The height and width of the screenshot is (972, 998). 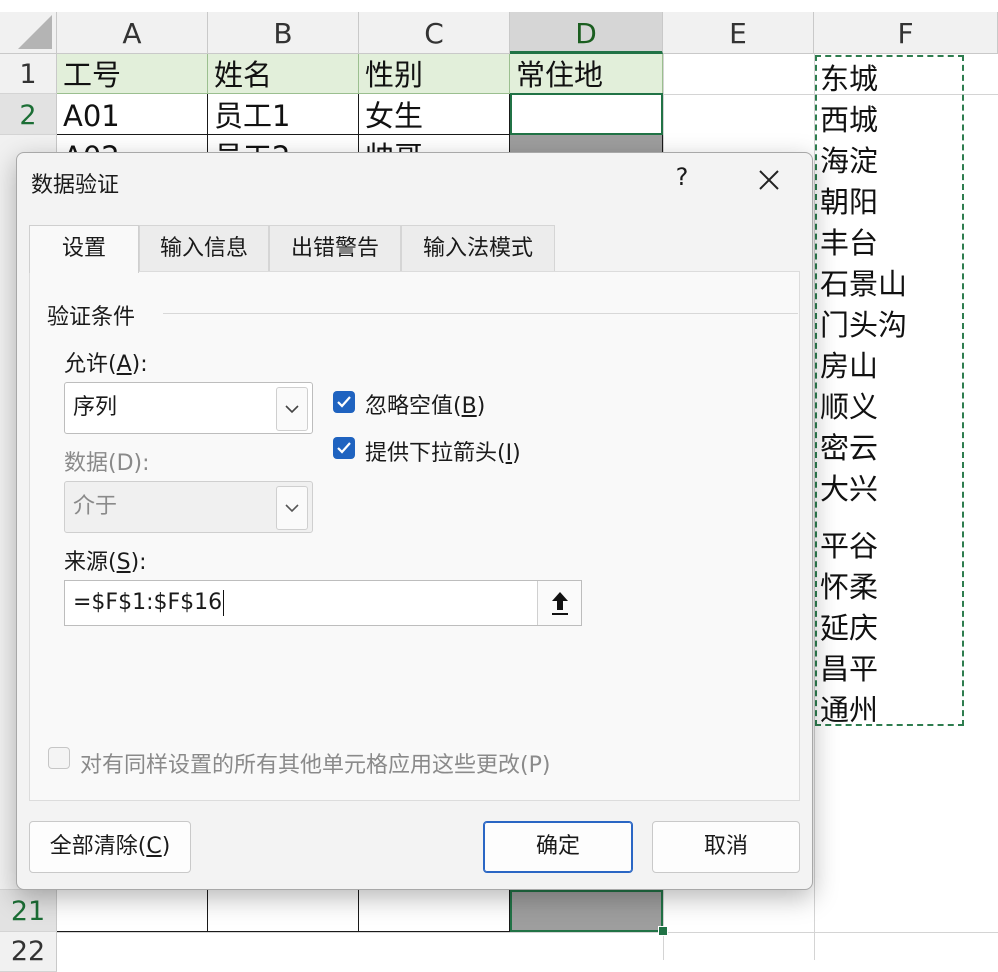 What do you see at coordinates (132, 33) in the screenshot?
I see `column-header-a: A` at bounding box center [132, 33].